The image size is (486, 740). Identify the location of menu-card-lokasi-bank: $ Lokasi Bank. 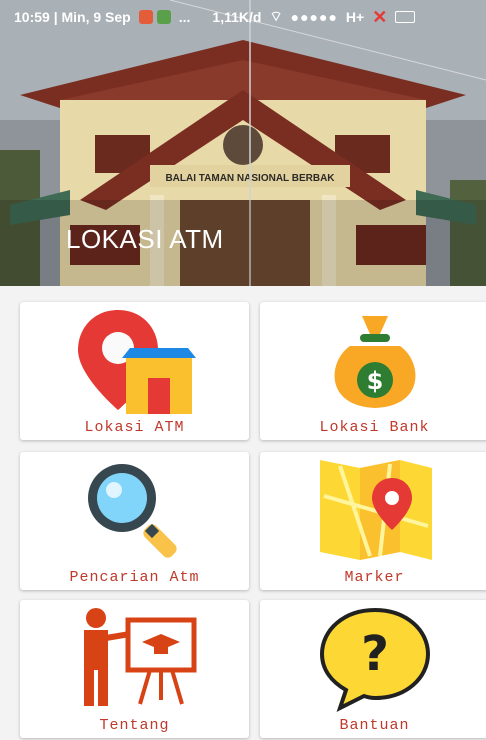
(373, 371).